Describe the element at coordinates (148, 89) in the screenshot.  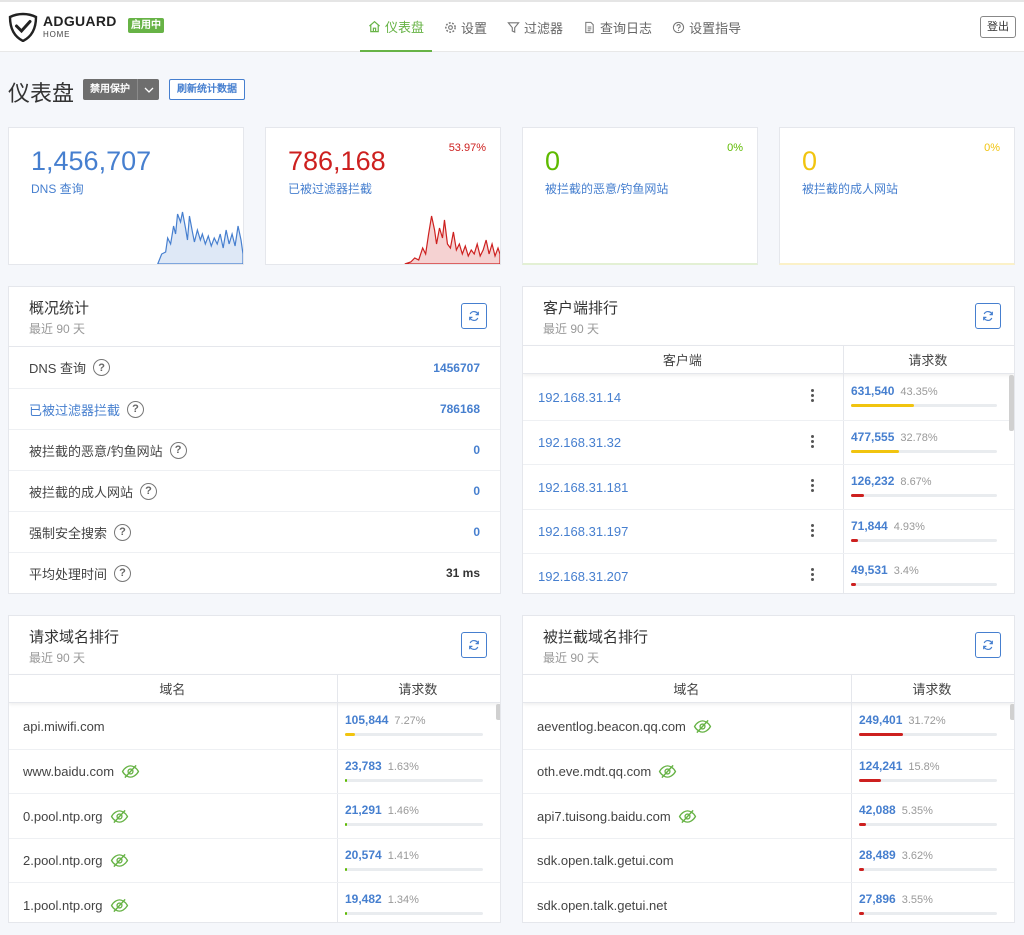
I see `chevron-down-icon` at that location.